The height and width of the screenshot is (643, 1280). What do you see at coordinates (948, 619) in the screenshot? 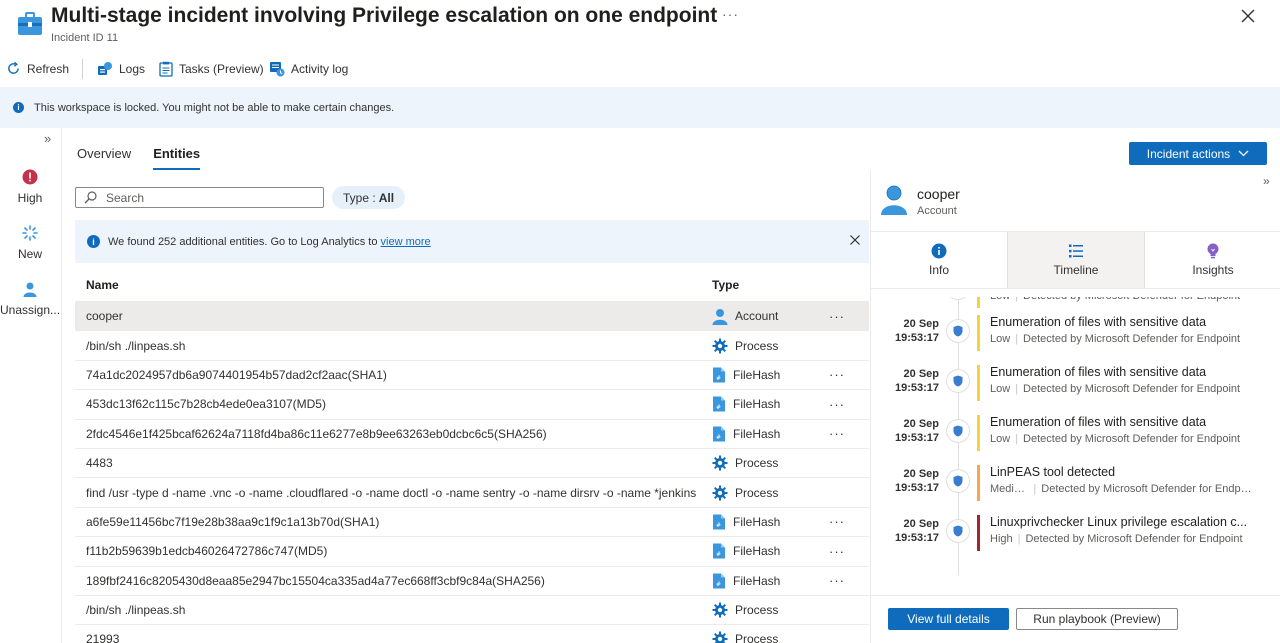
I see `view-full-details-button: View full details` at bounding box center [948, 619].